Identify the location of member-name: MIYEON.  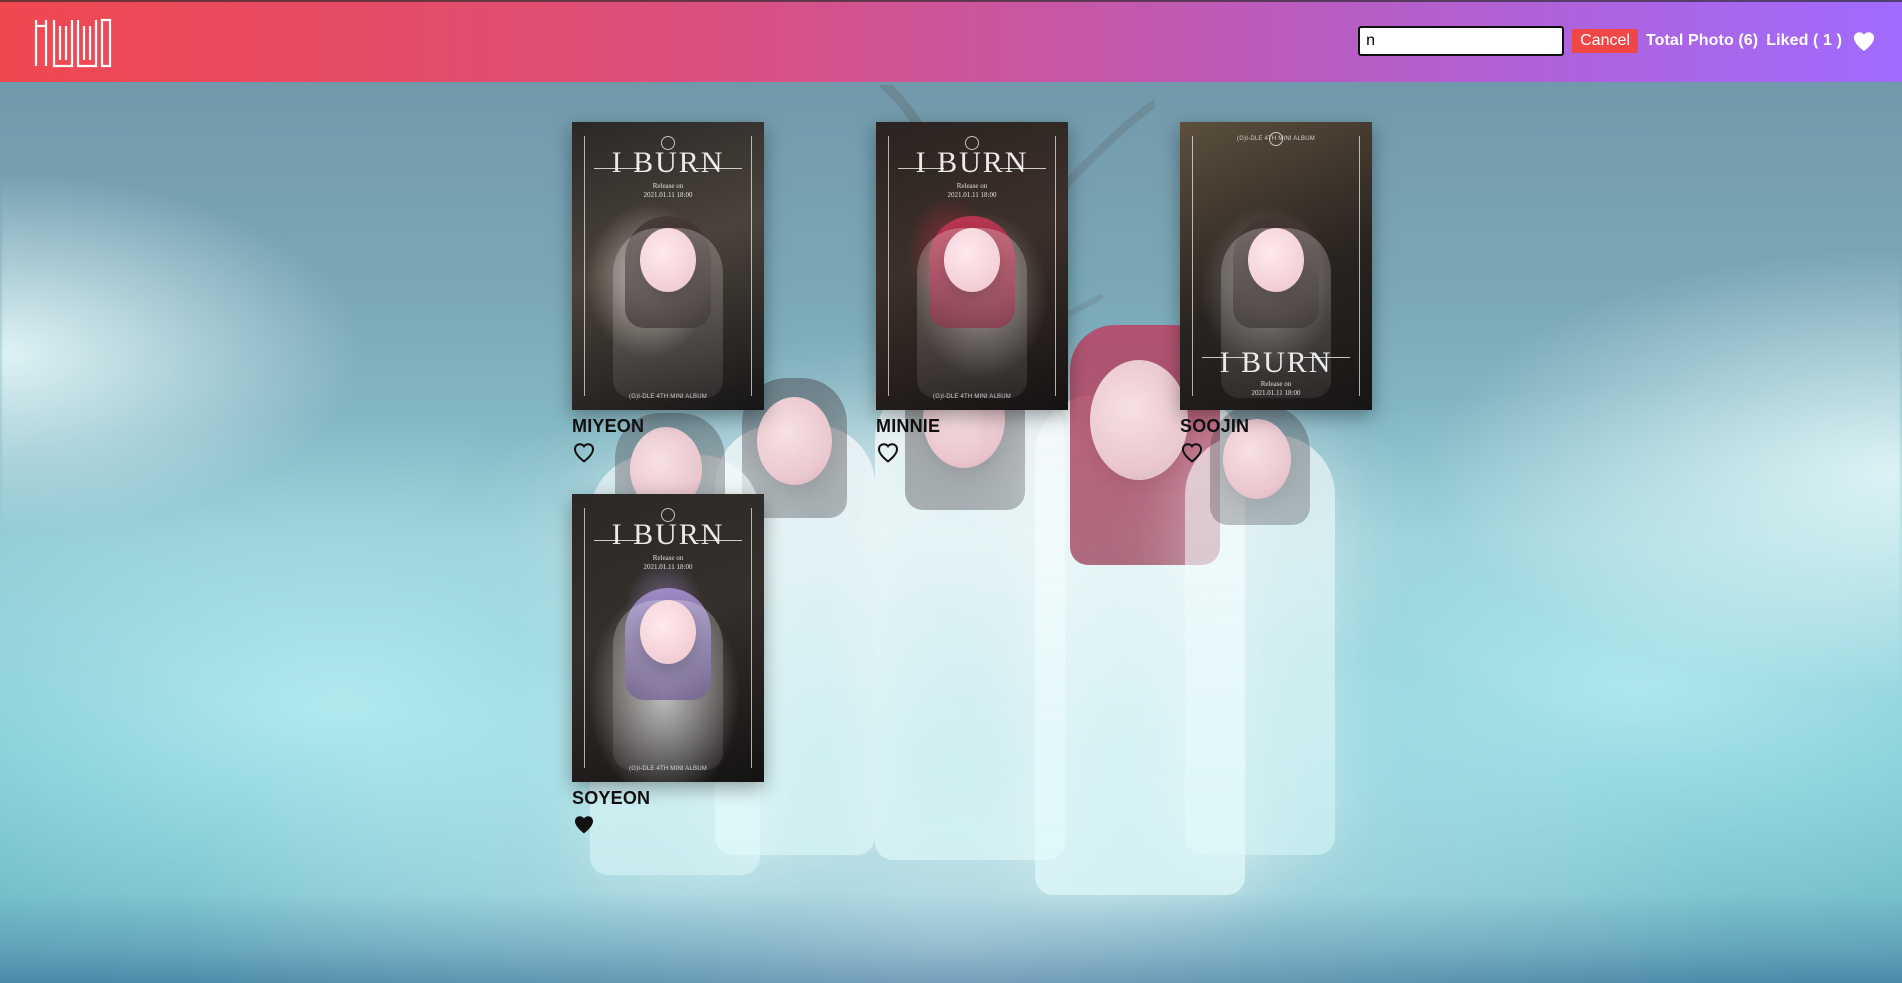
(608, 426).